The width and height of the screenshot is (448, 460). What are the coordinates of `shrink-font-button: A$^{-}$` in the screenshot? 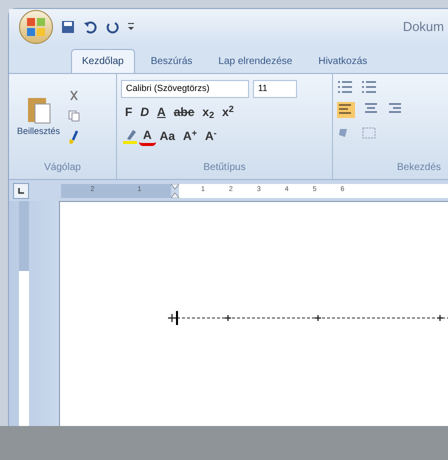 It's located at (210, 136).